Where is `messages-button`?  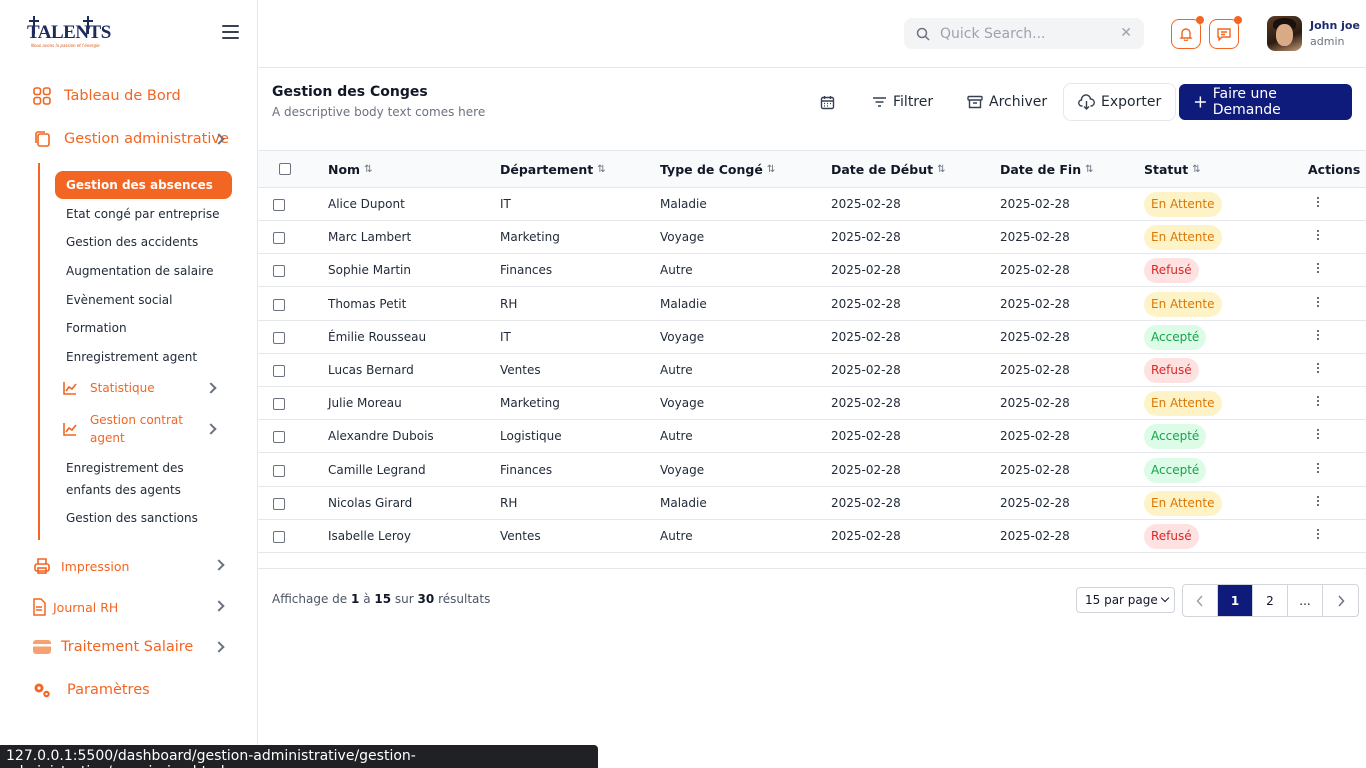 messages-button is located at coordinates (1225, 32).